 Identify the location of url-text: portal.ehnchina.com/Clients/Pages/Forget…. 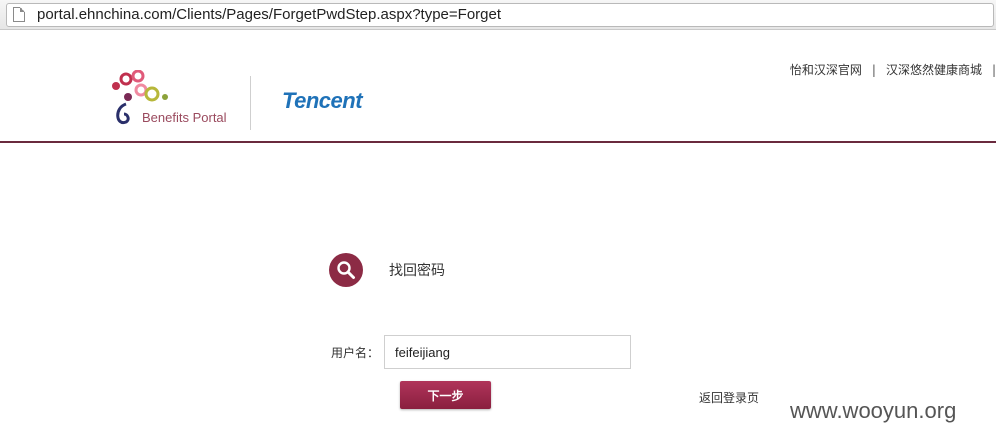
(269, 14).